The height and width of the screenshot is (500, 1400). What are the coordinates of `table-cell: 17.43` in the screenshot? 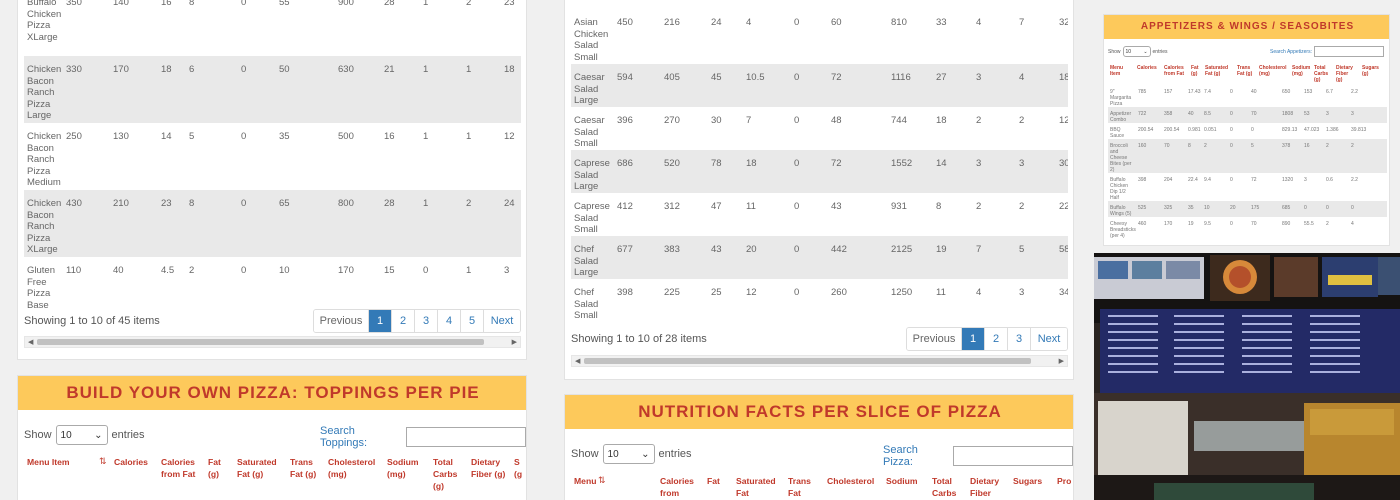 It's located at (1194, 96).